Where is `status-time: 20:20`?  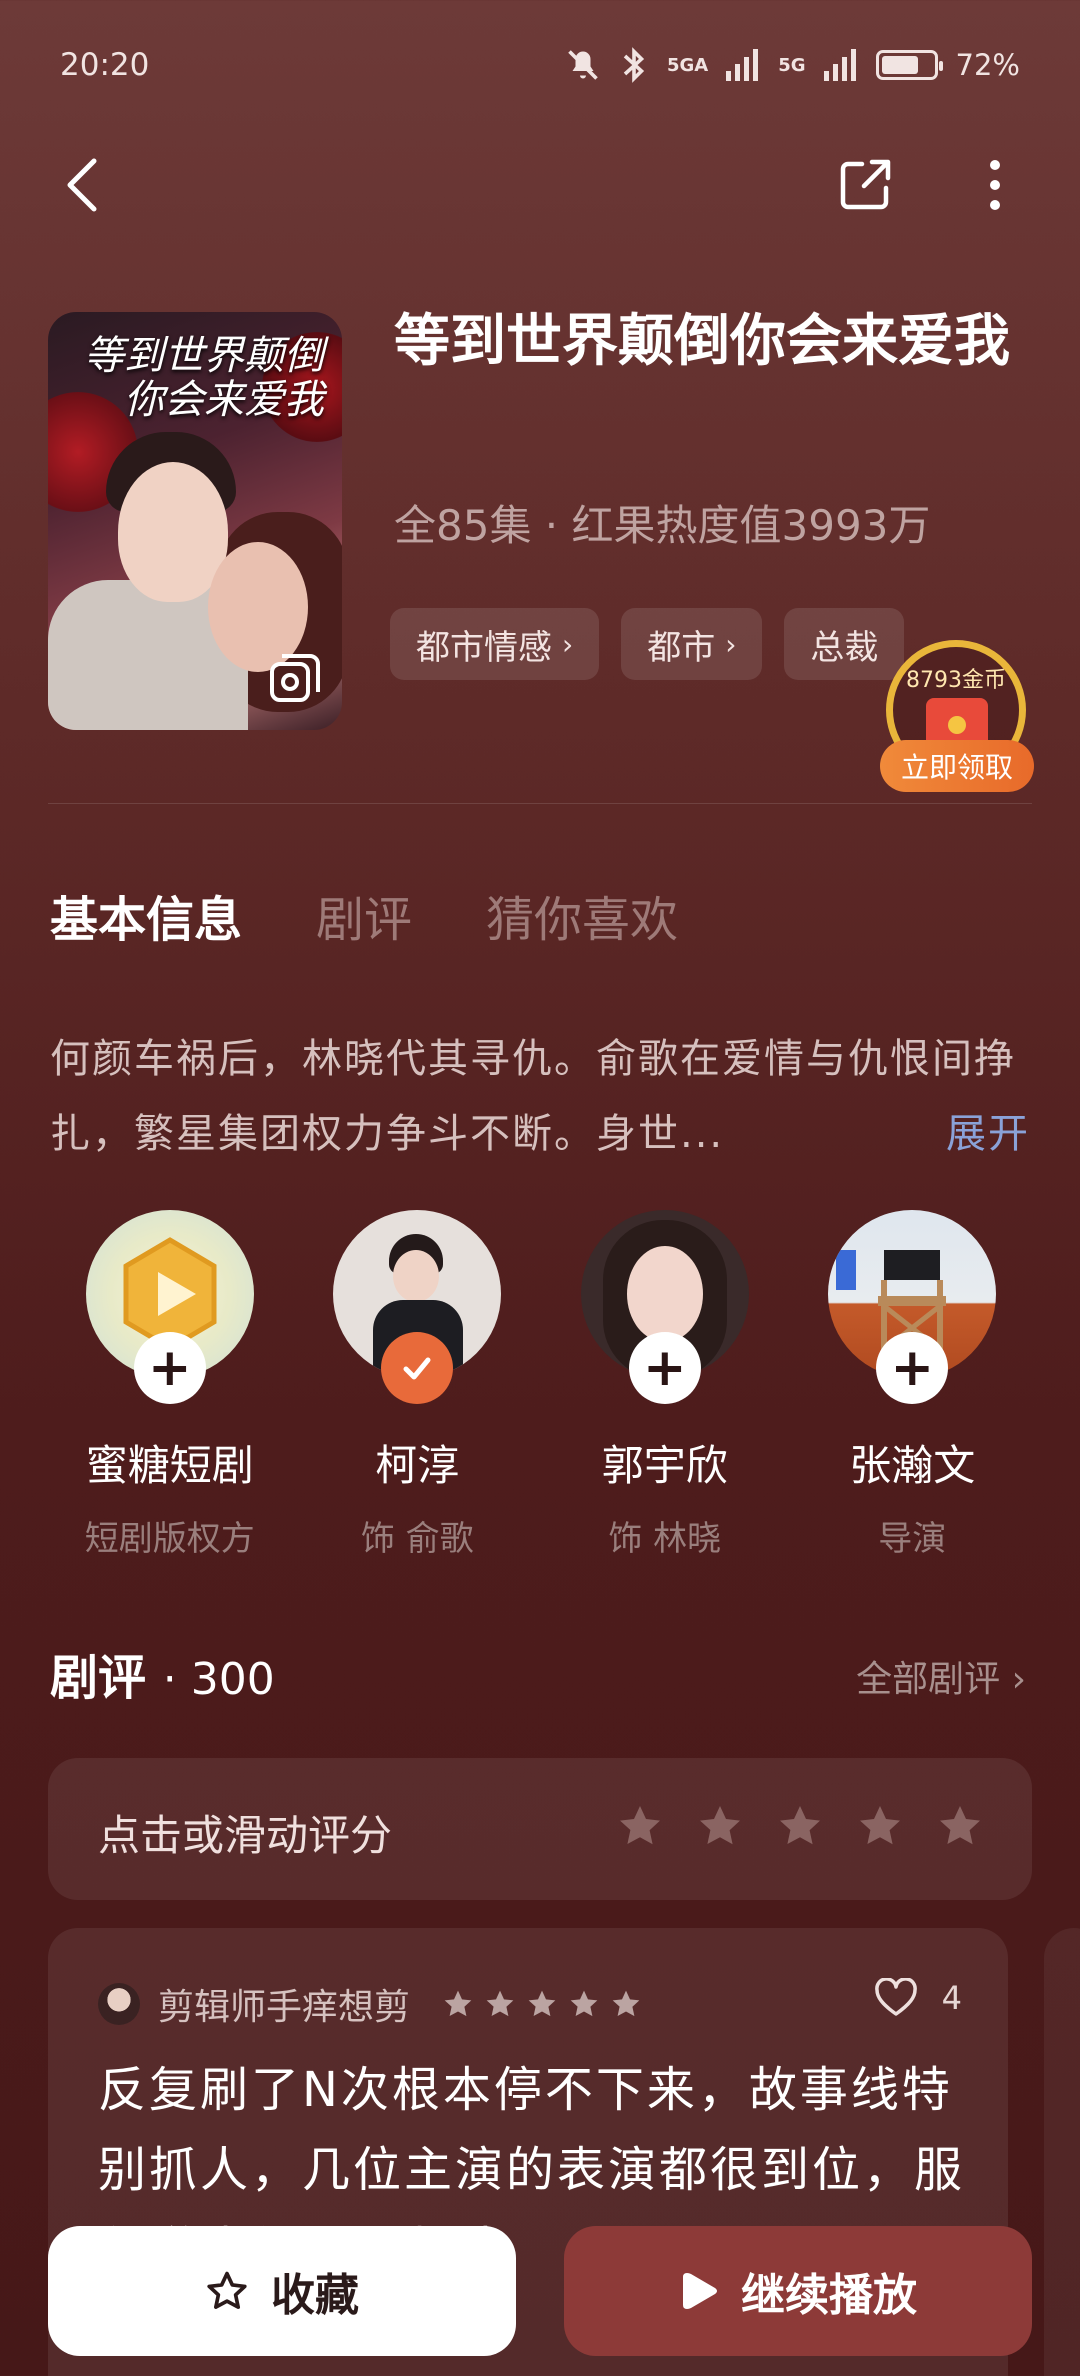
status-time: 20:20 is located at coordinates (105, 65).